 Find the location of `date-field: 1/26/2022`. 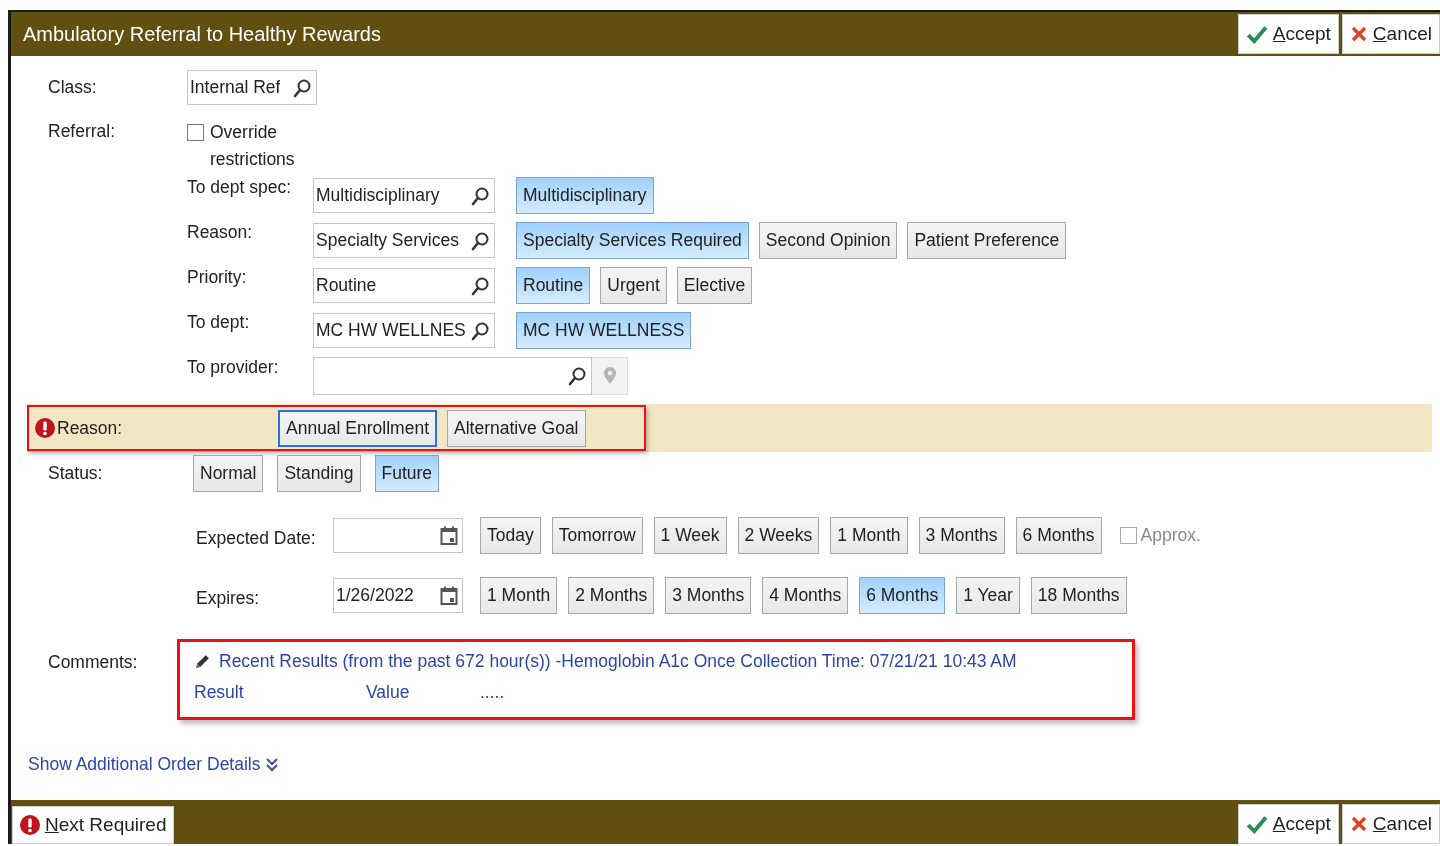

date-field: 1/26/2022 is located at coordinates (398, 595).